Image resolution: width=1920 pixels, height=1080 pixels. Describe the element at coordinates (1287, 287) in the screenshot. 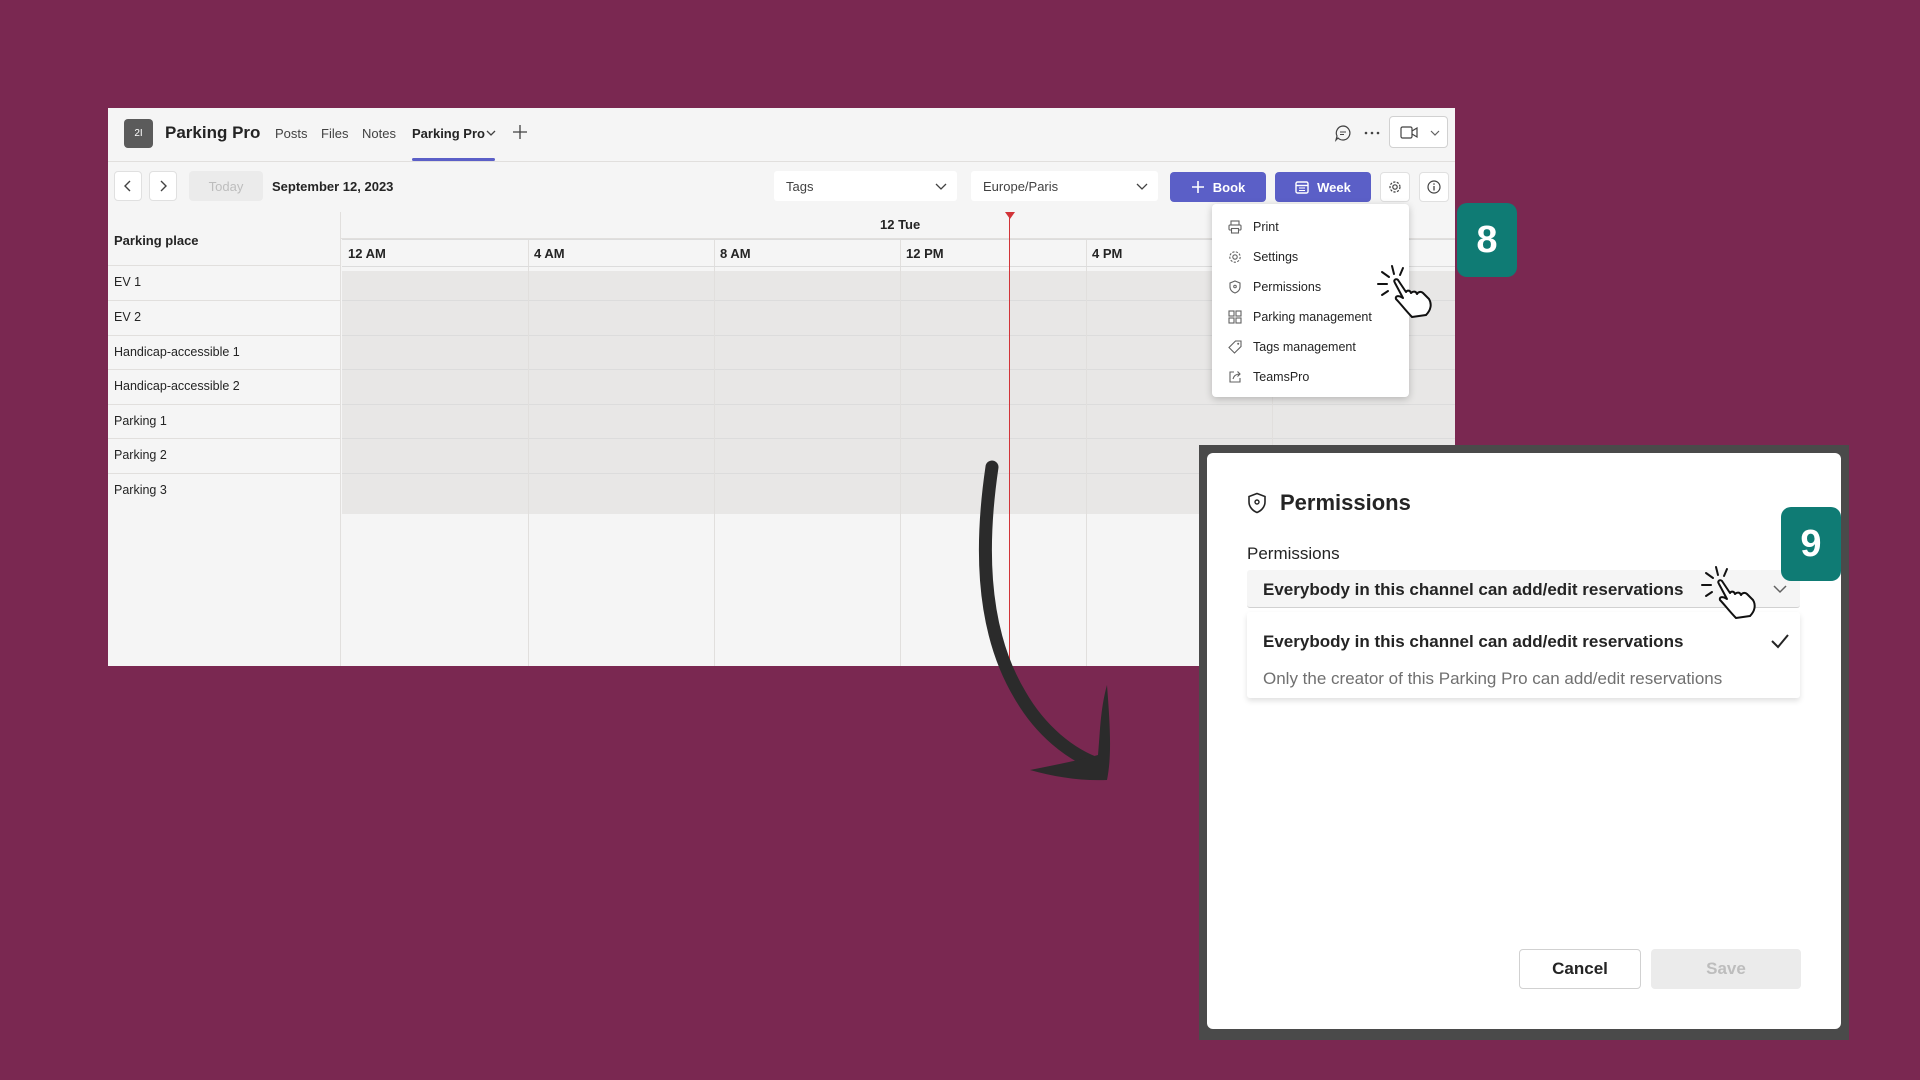

I see `menu-item-label: Permissions` at that location.